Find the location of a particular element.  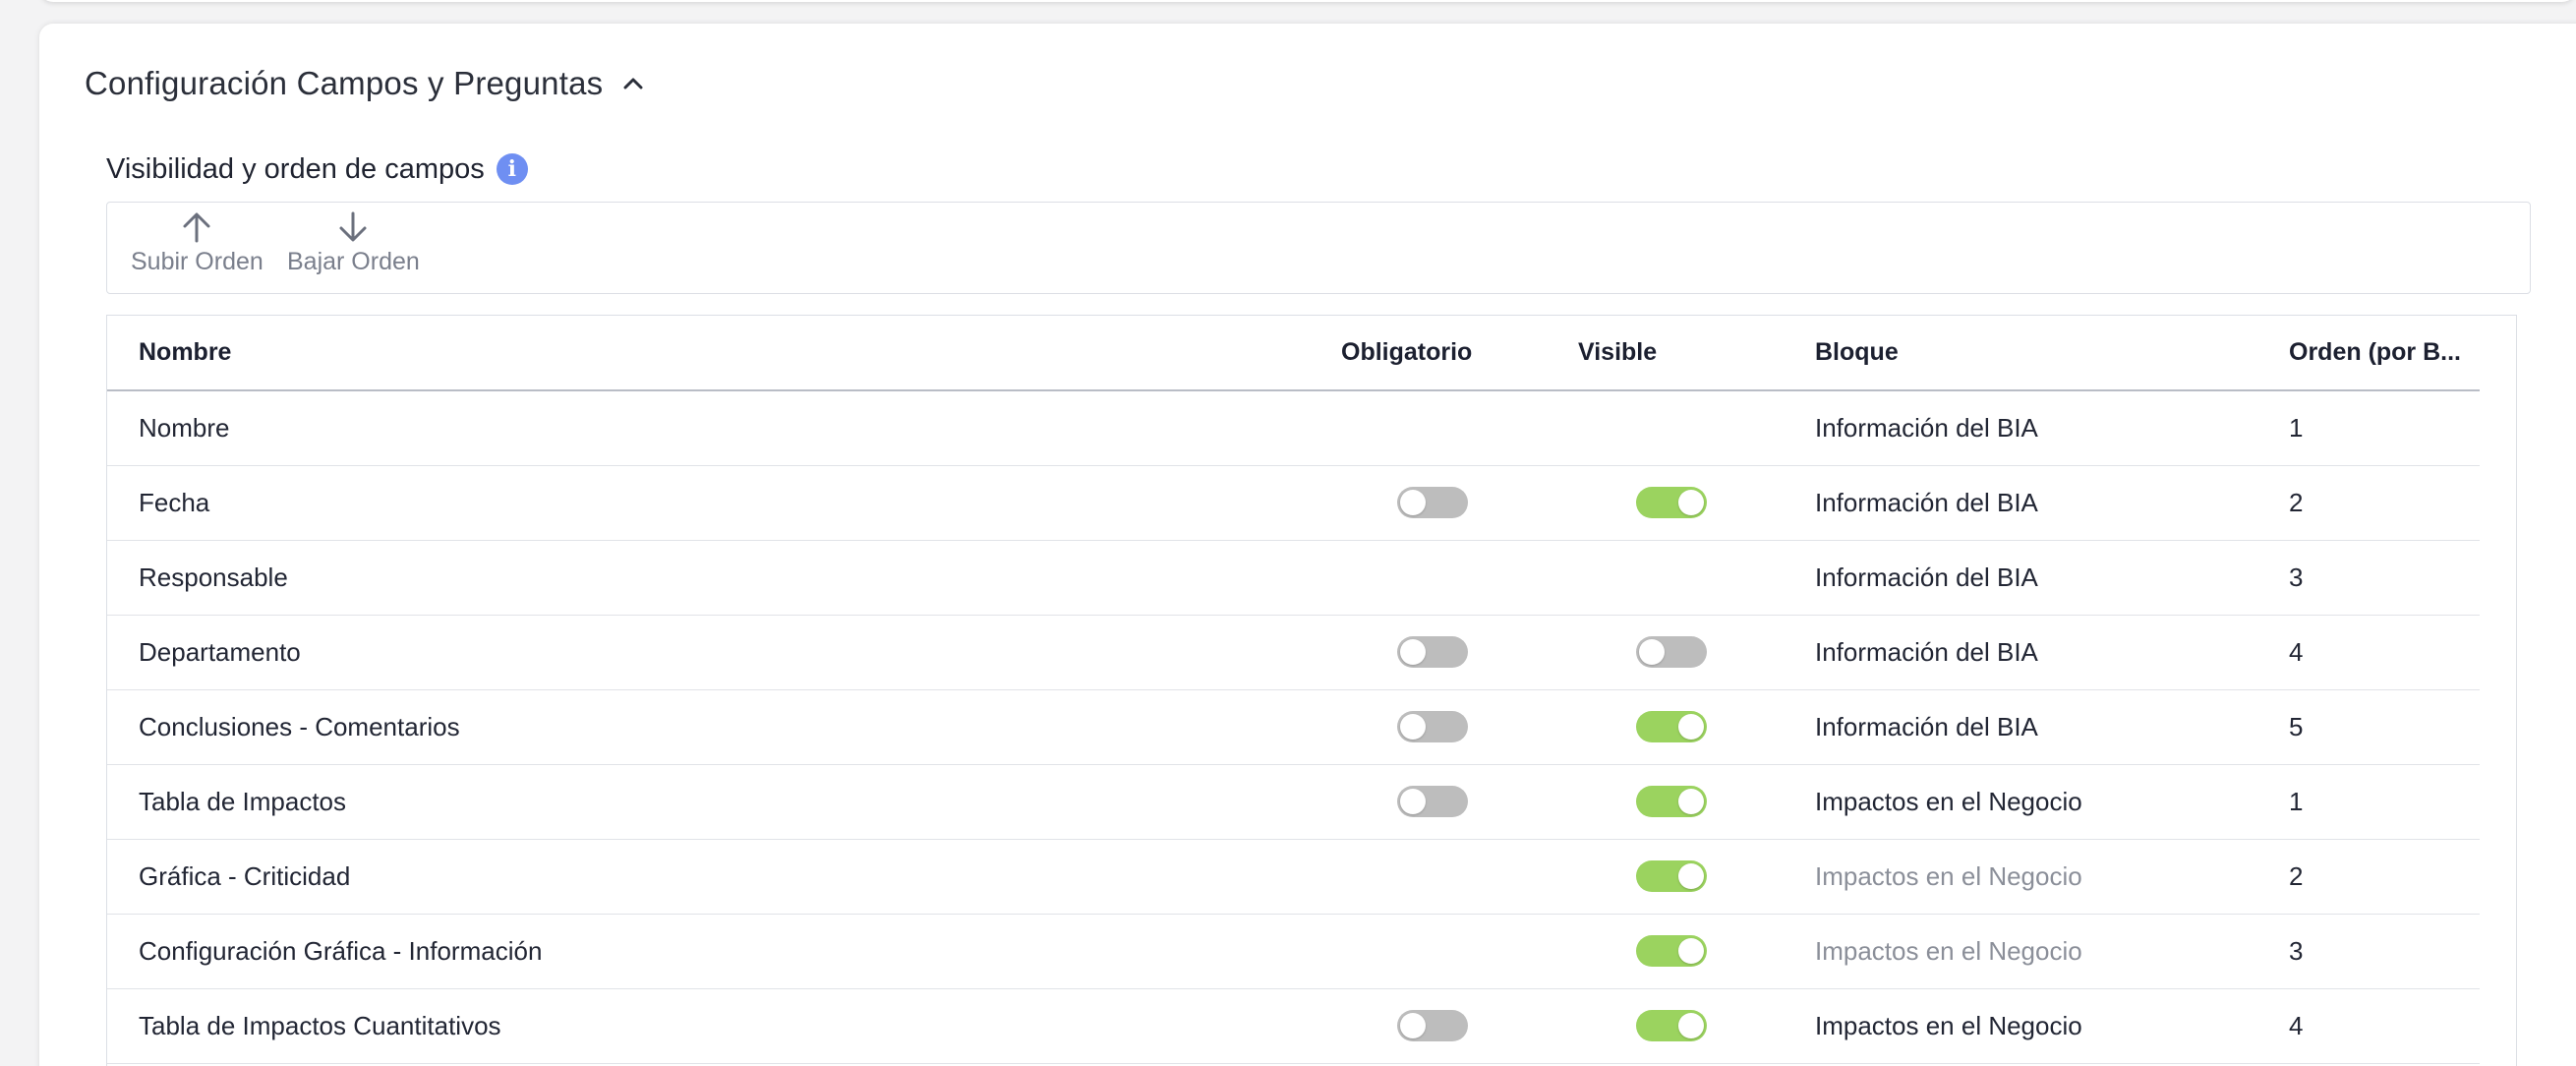

table-row: Responsable Información del BIA 3 is located at coordinates (1293, 578).